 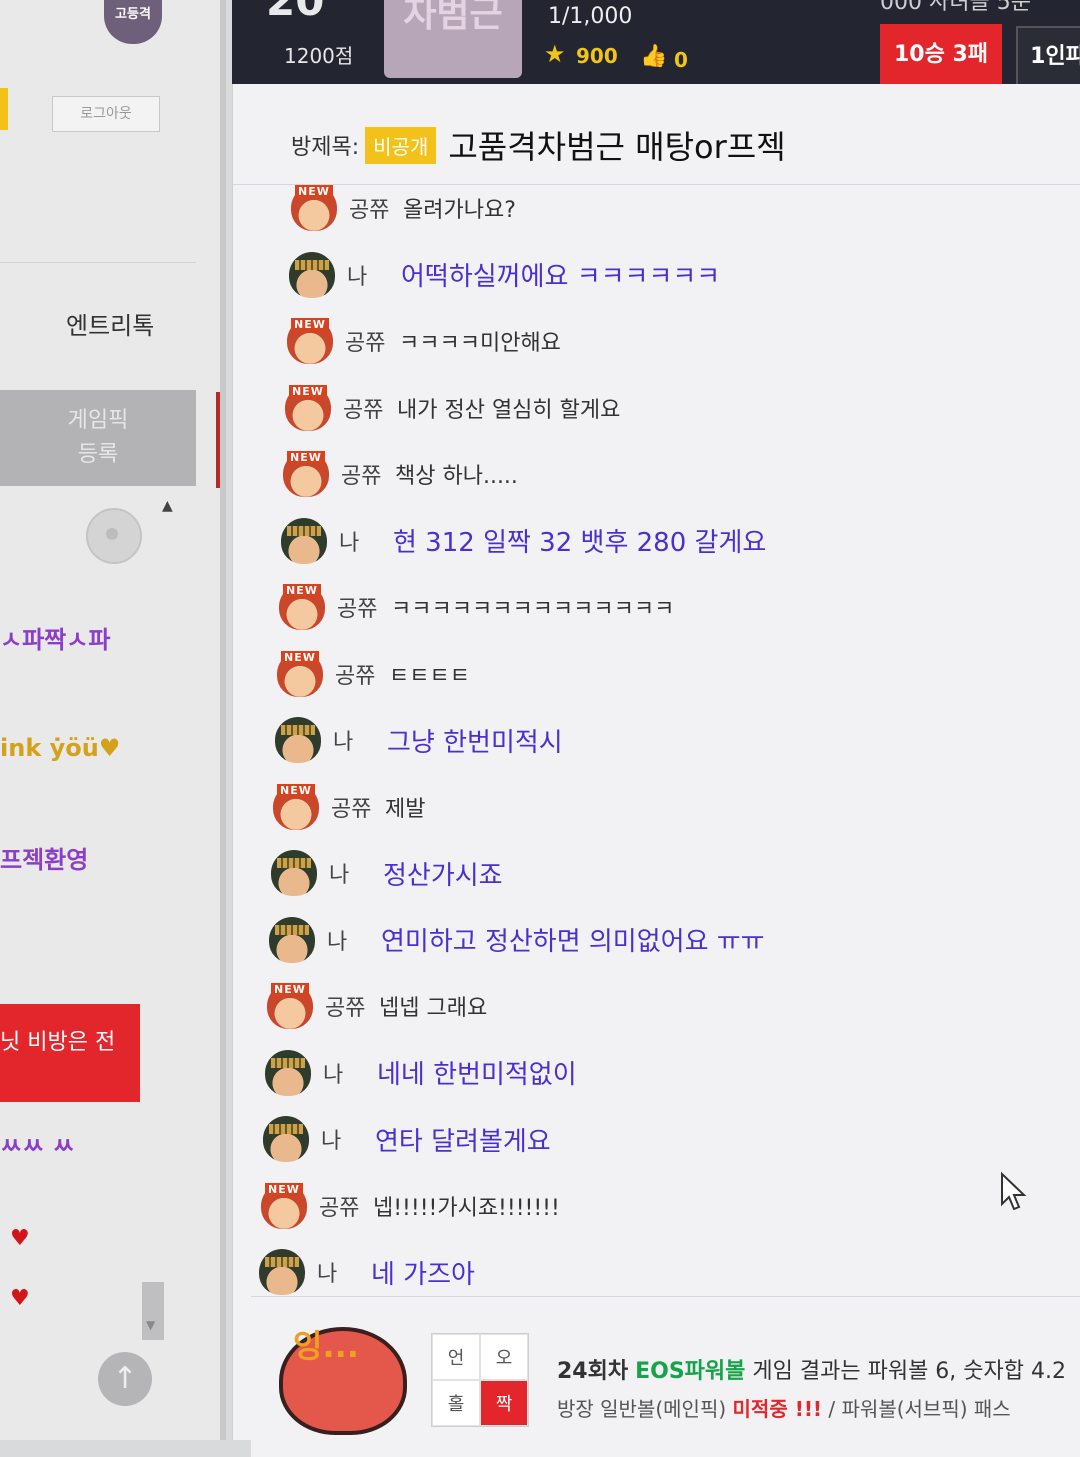 I want to click on game-status-line: 방장 일반볼(메인픽) 미적중 !!! / 파워볼(서브픽) 패스, so click(x=784, y=1407).